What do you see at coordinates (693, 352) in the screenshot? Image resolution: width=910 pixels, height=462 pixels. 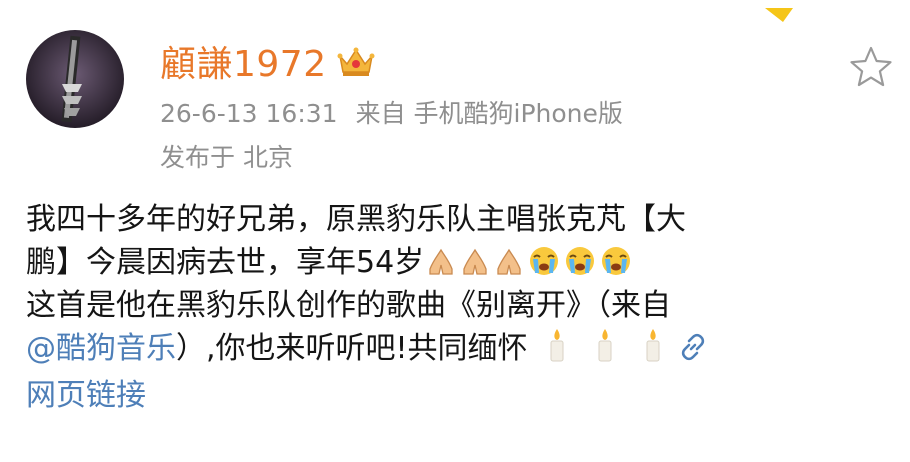 I see `link-icon` at bounding box center [693, 352].